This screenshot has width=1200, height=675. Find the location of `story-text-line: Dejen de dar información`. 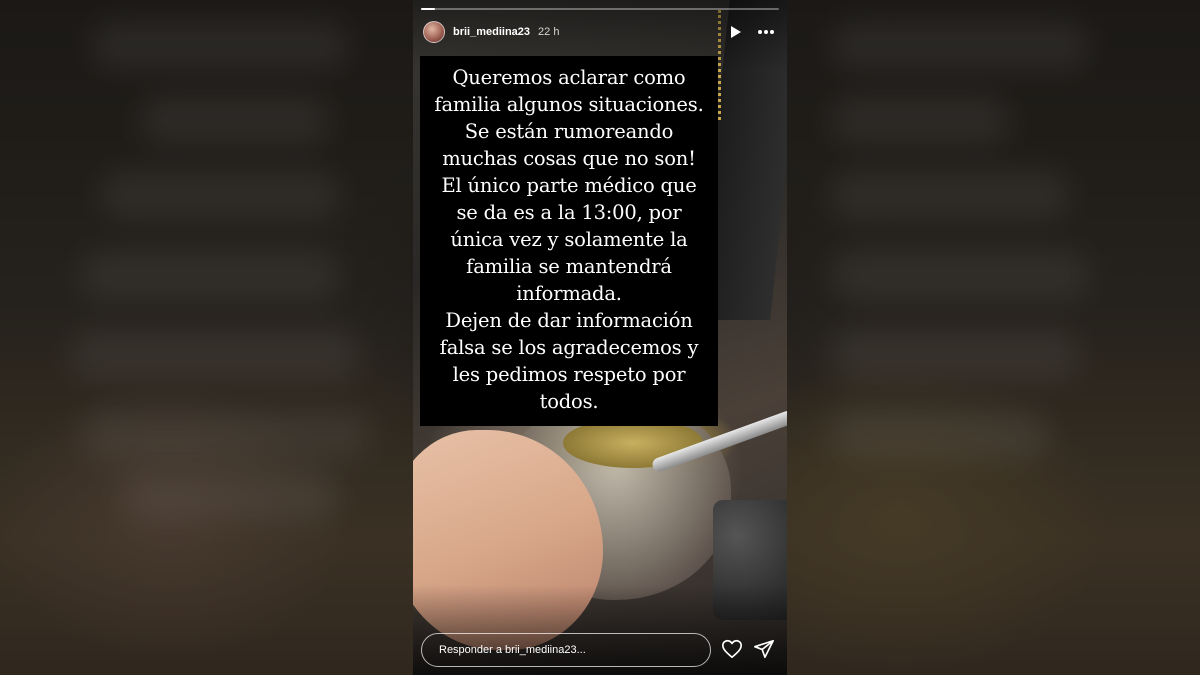

story-text-line: Dejen de dar información is located at coordinates (569, 320).